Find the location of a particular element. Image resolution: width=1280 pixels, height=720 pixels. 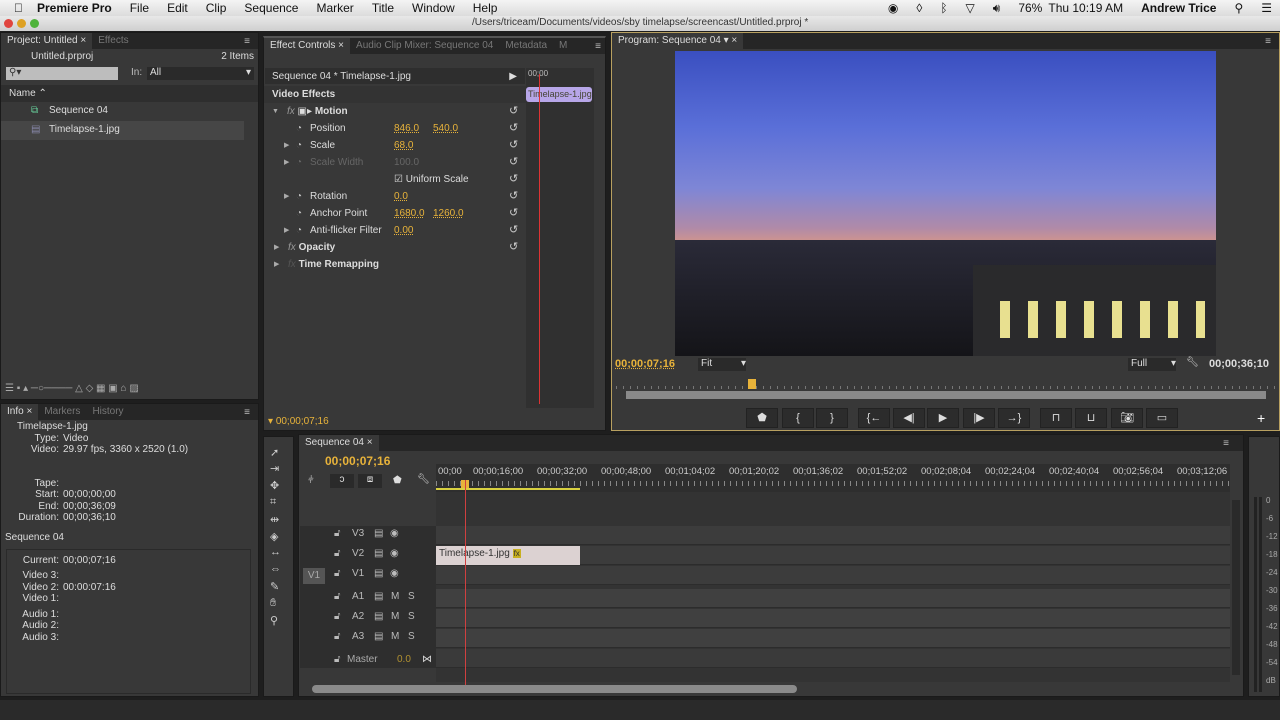

timeline-timecode: 00;00;07;16 is located at coordinates (357, 461).